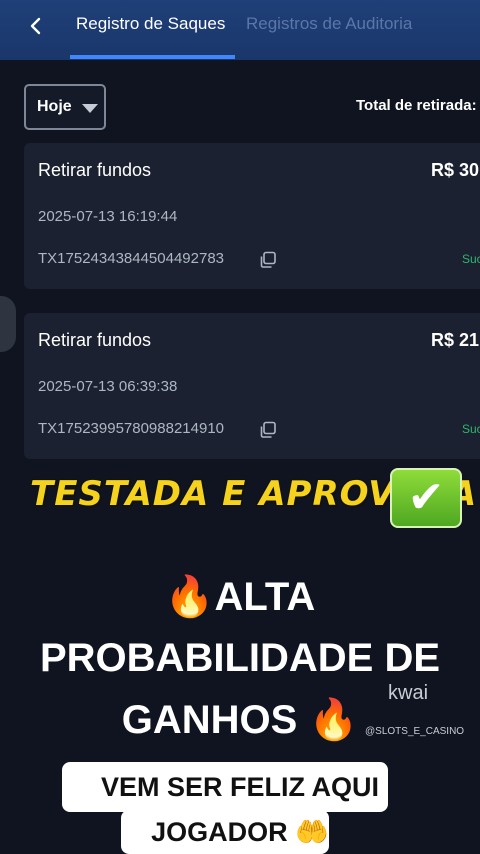 Image resolution: width=480 pixels, height=854 pixels. What do you see at coordinates (408, 693) in the screenshot?
I see `kwai-watermark: kwai` at bounding box center [408, 693].